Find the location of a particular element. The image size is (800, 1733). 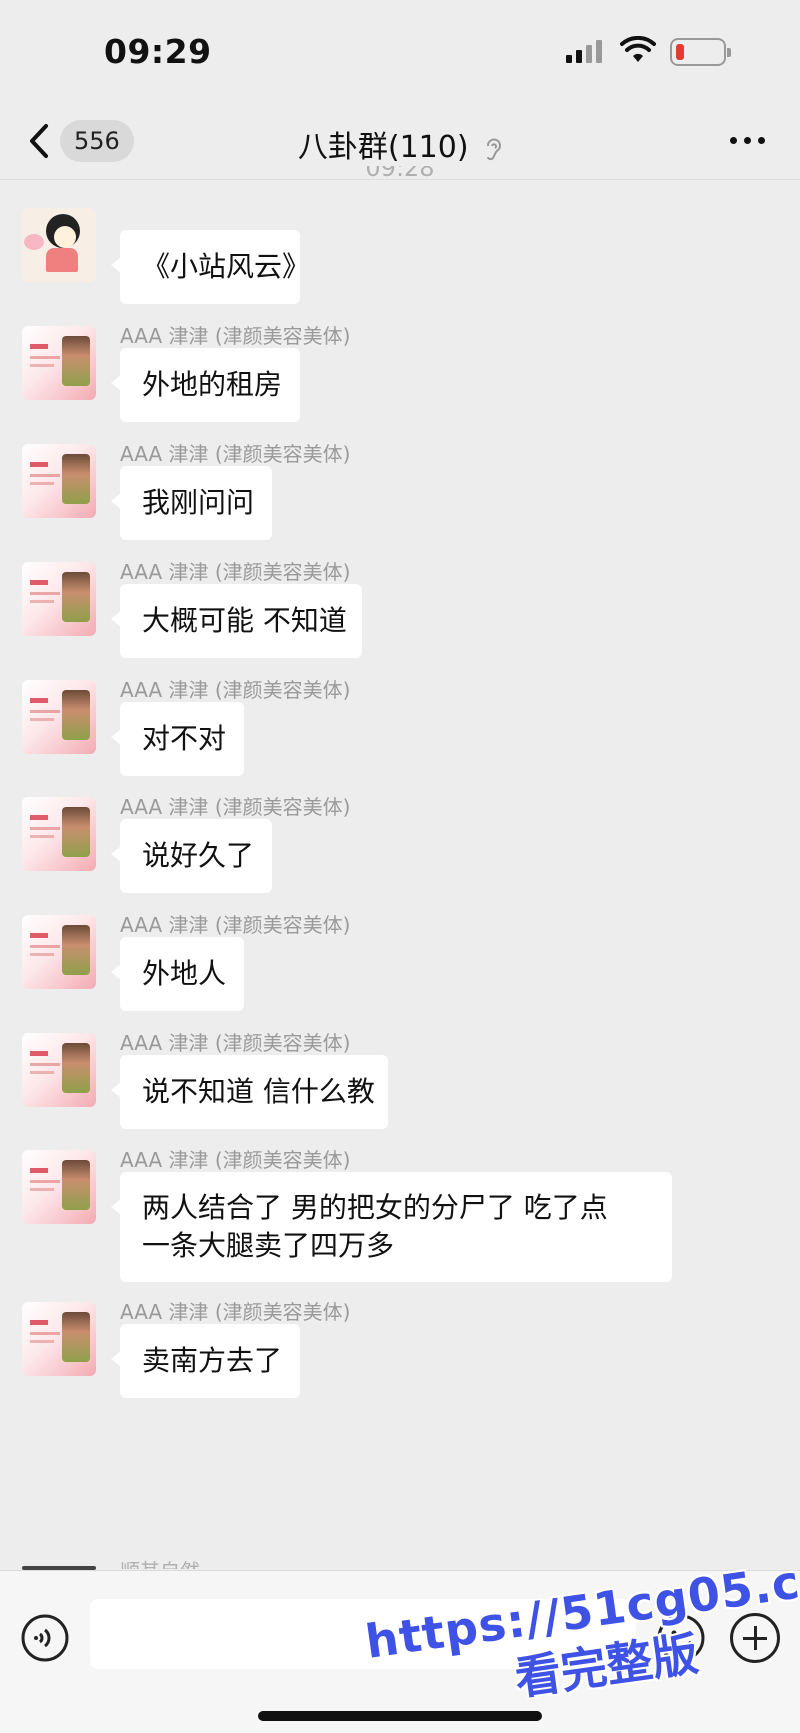

message-text: 《小站风云》 is located at coordinates (226, 266).